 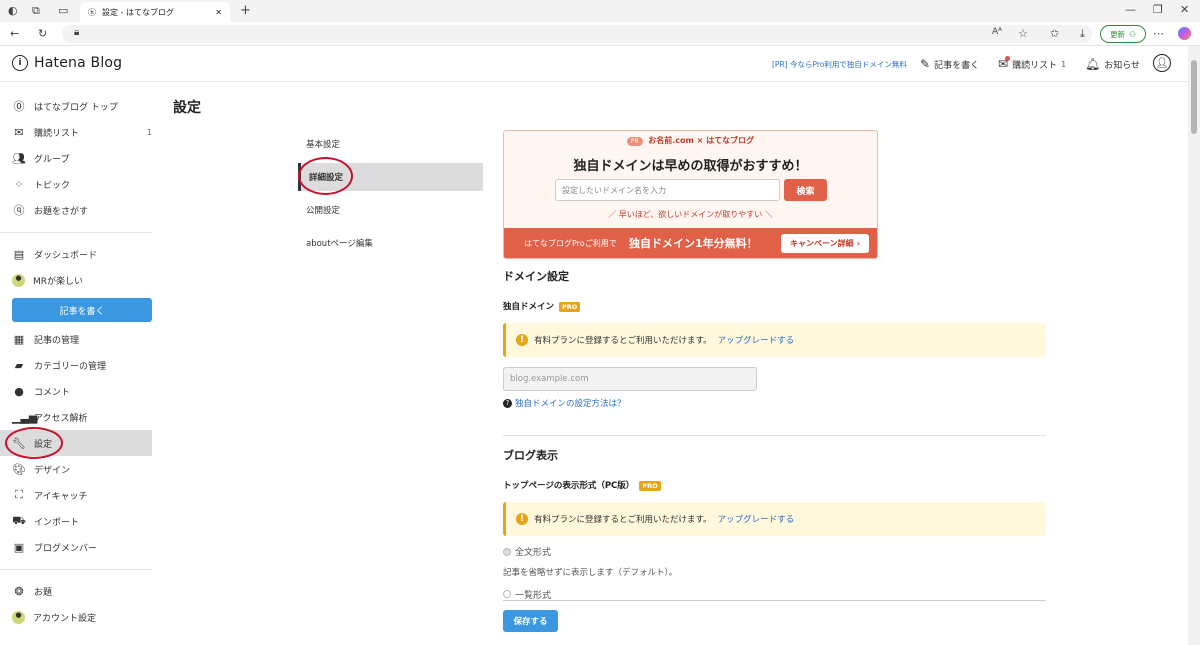 What do you see at coordinates (805, 190) in the screenshot?
I see `ad-search-button: 検索` at bounding box center [805, 190].